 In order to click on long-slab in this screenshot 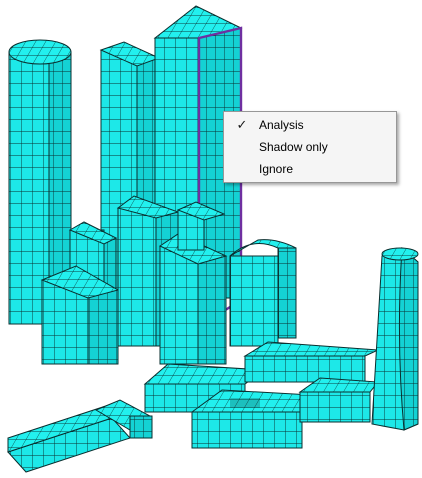, I will do `click(80, 436)`.